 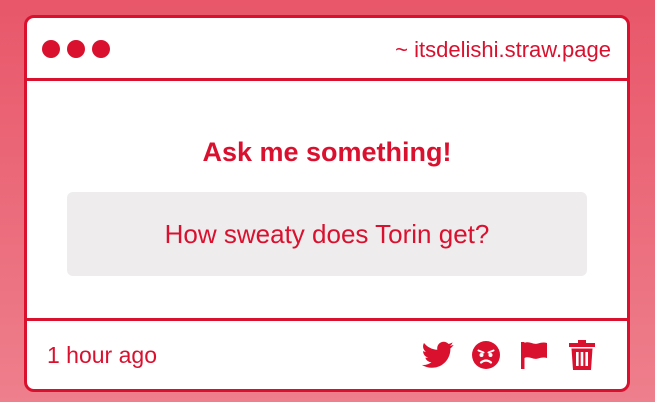 I want to click on report-button, so click(x=534, y=355).